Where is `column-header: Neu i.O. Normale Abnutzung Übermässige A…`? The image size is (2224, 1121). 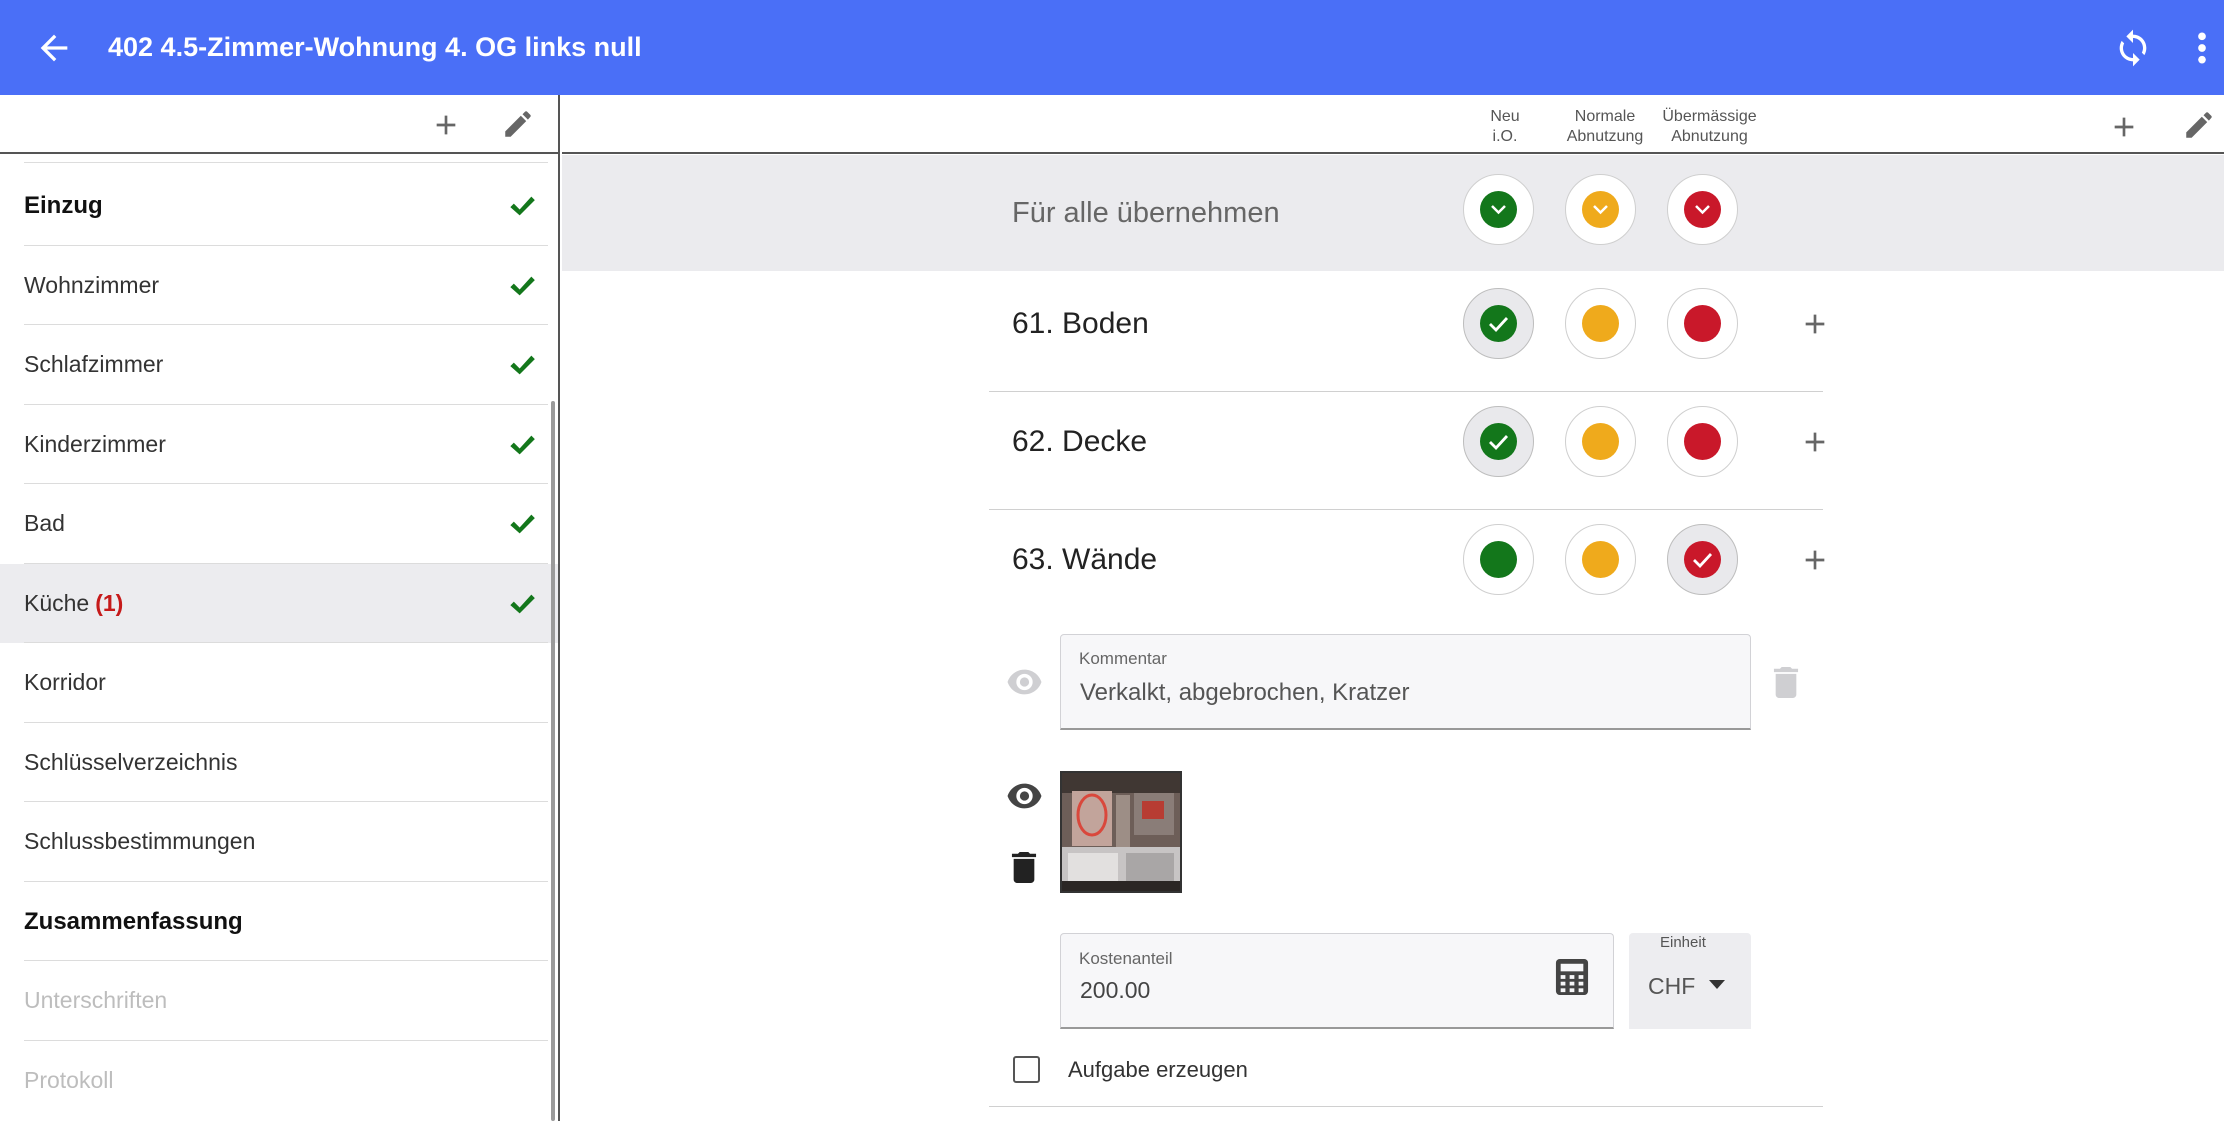
column-header: Neu i.O. Normale Abnutzung Übermässige A… is located at coordinates (1393, 124).